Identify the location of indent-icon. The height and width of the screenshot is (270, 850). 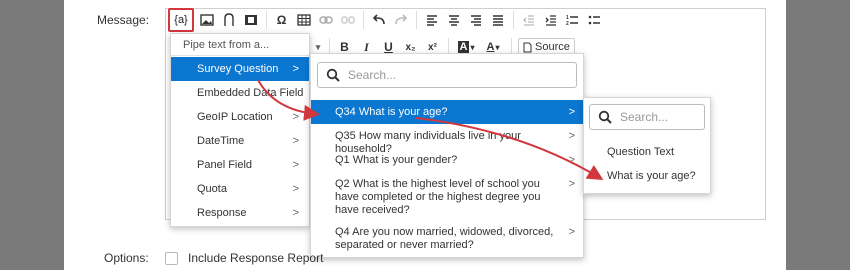
(550, 20).